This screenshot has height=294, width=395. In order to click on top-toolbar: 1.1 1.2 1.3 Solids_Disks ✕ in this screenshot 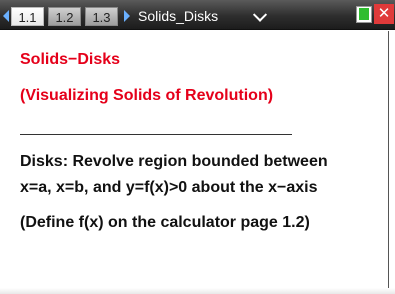, I will do `click(197, 15)`.